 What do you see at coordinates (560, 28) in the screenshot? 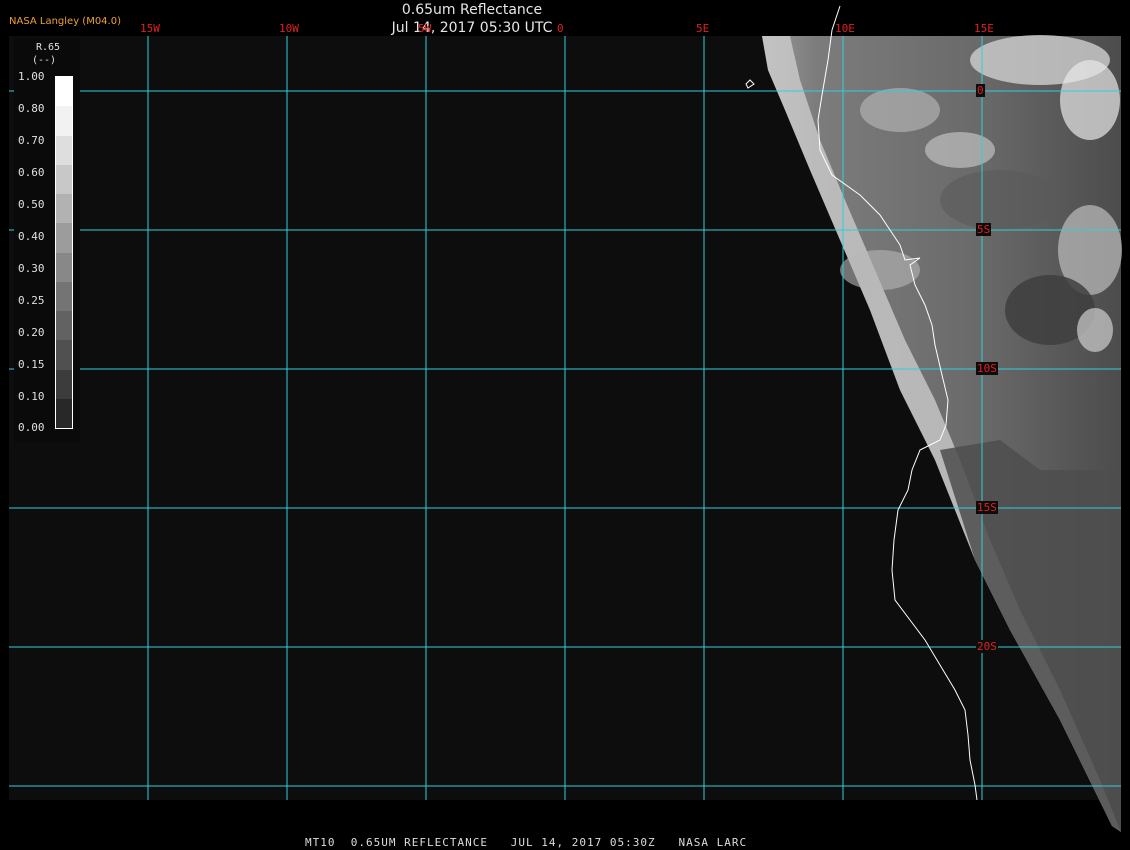
I see `longitude-label: 0` at bounding box center [560, 28].